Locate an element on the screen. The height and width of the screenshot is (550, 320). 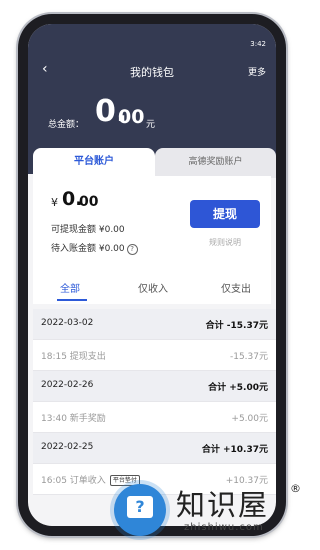
record-amount: -15.37元 is located at coordinates (248, 357).